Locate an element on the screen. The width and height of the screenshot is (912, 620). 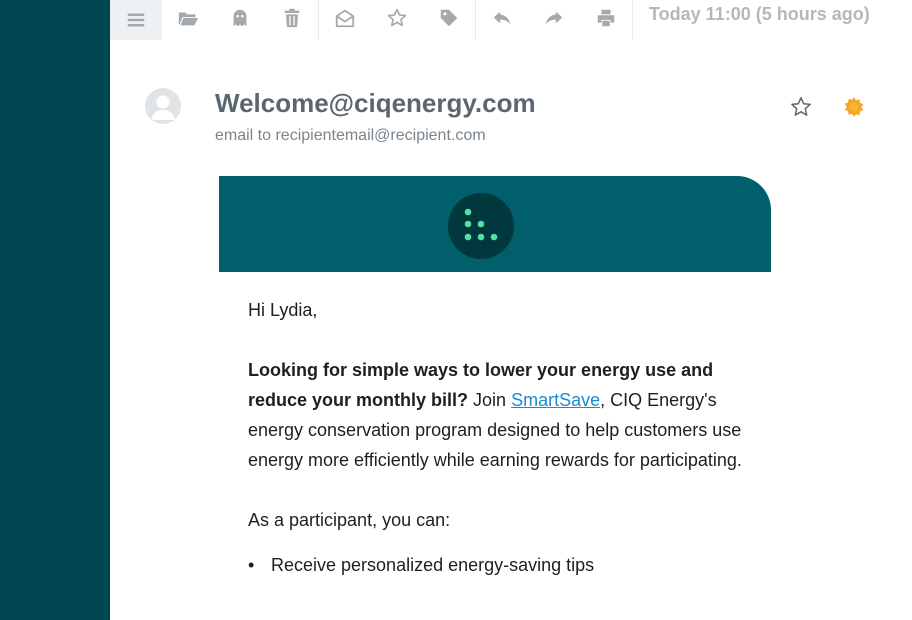
join-text: Join is located at coordinates (490, 400).